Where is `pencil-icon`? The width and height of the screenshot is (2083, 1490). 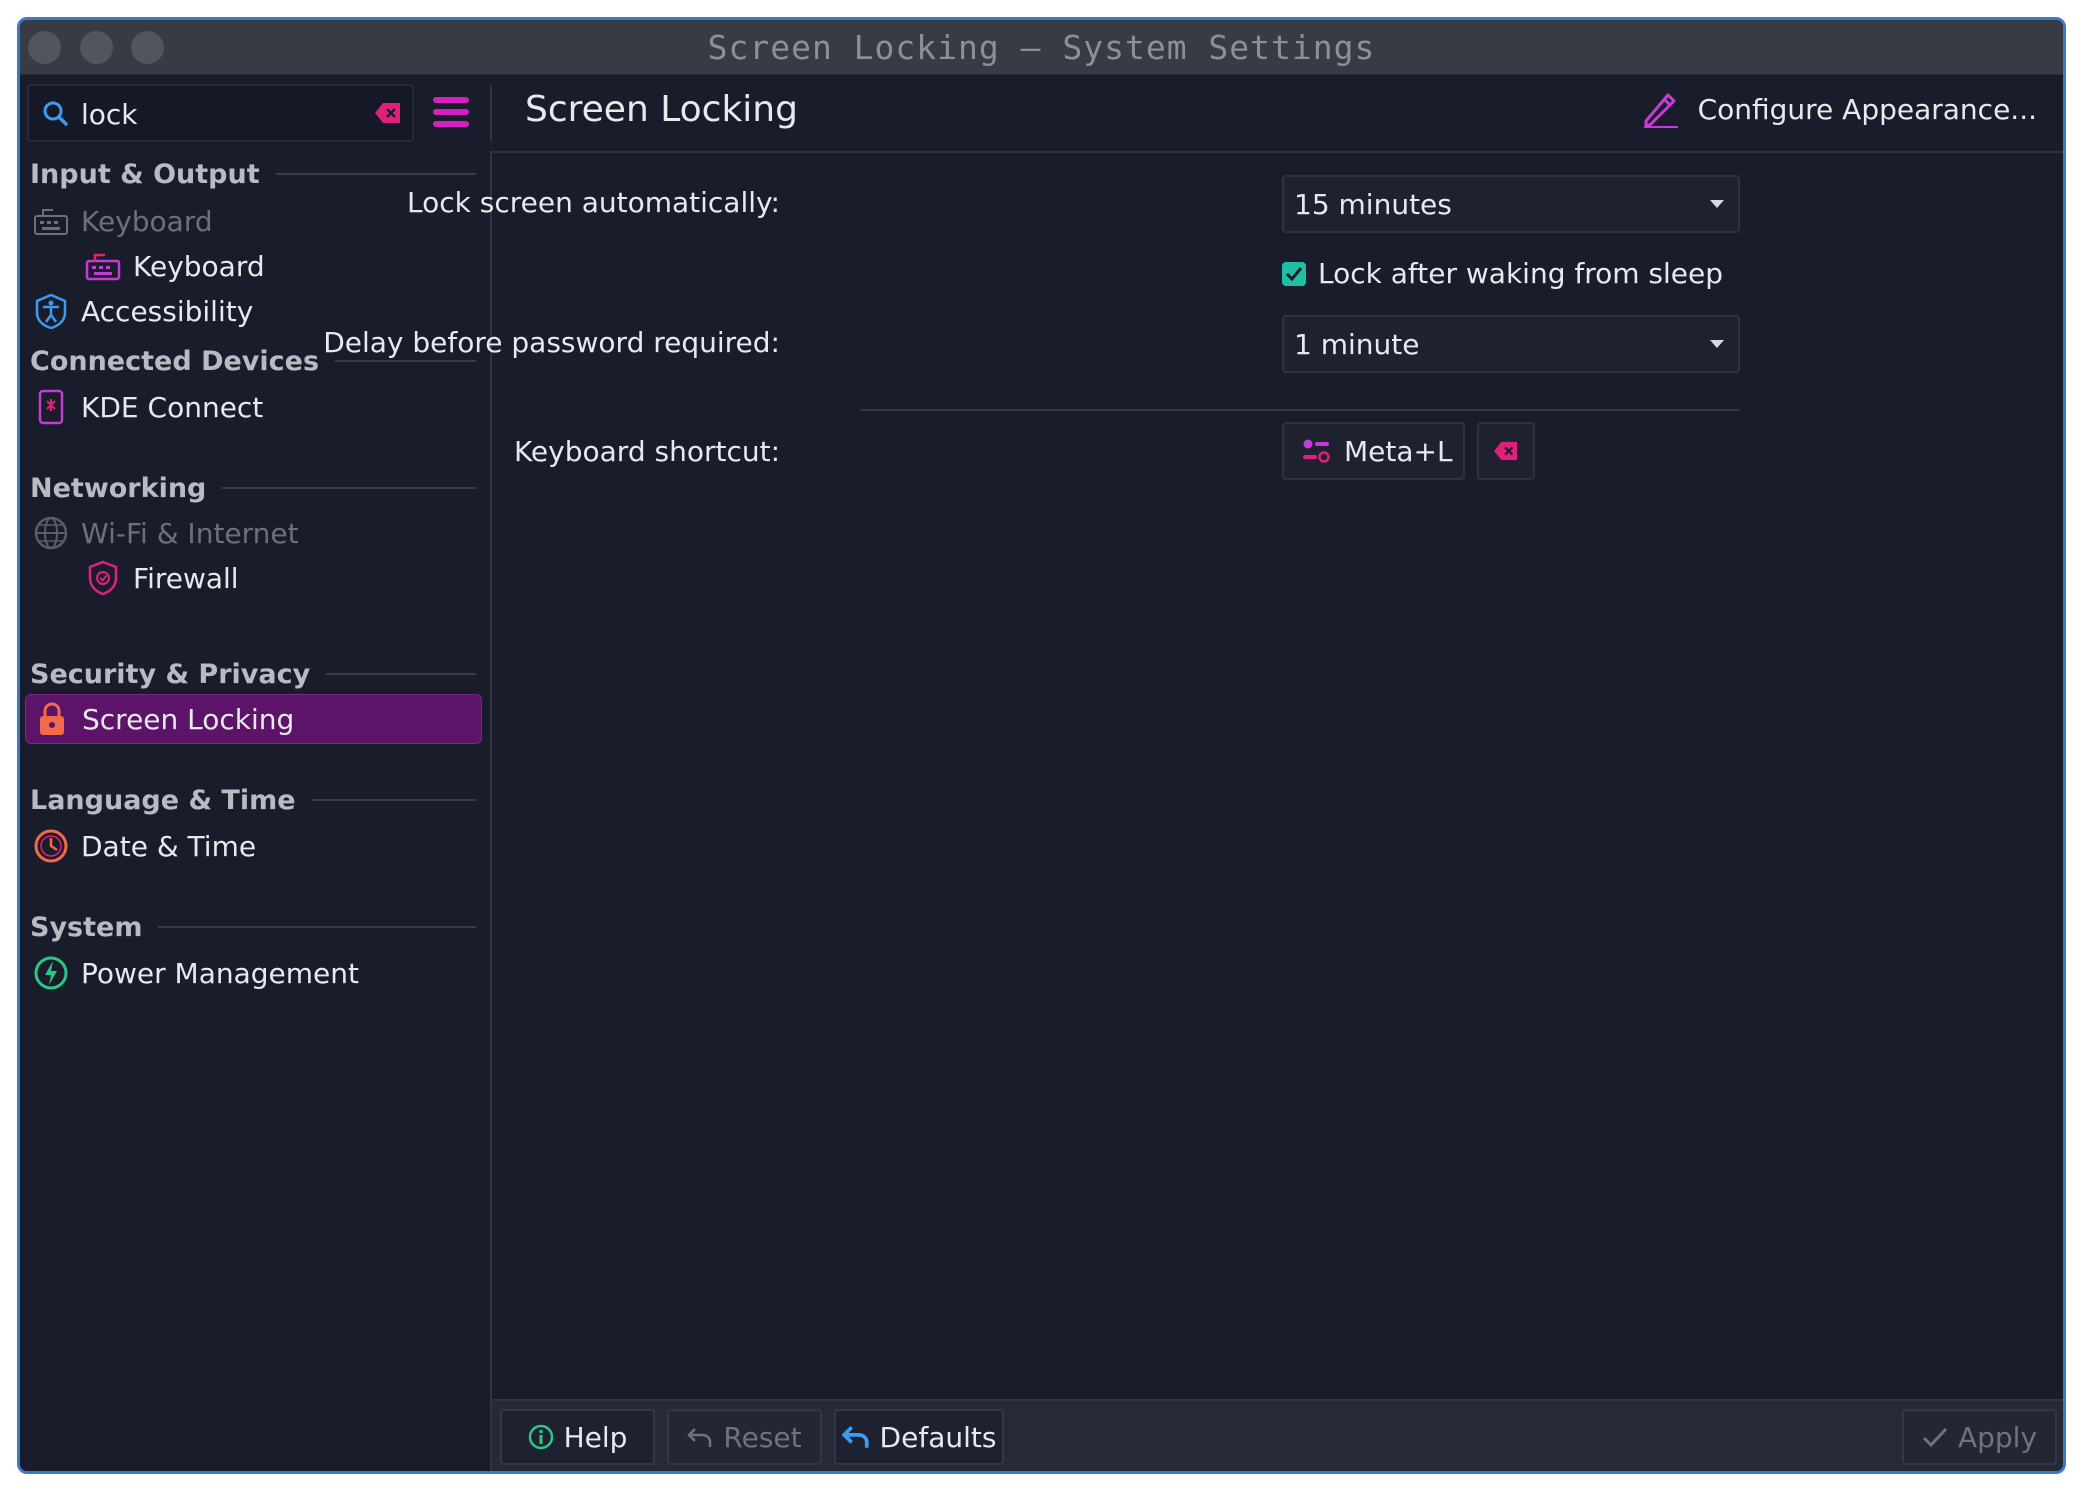 pencil-icon is located at coordinates (1660, 110).